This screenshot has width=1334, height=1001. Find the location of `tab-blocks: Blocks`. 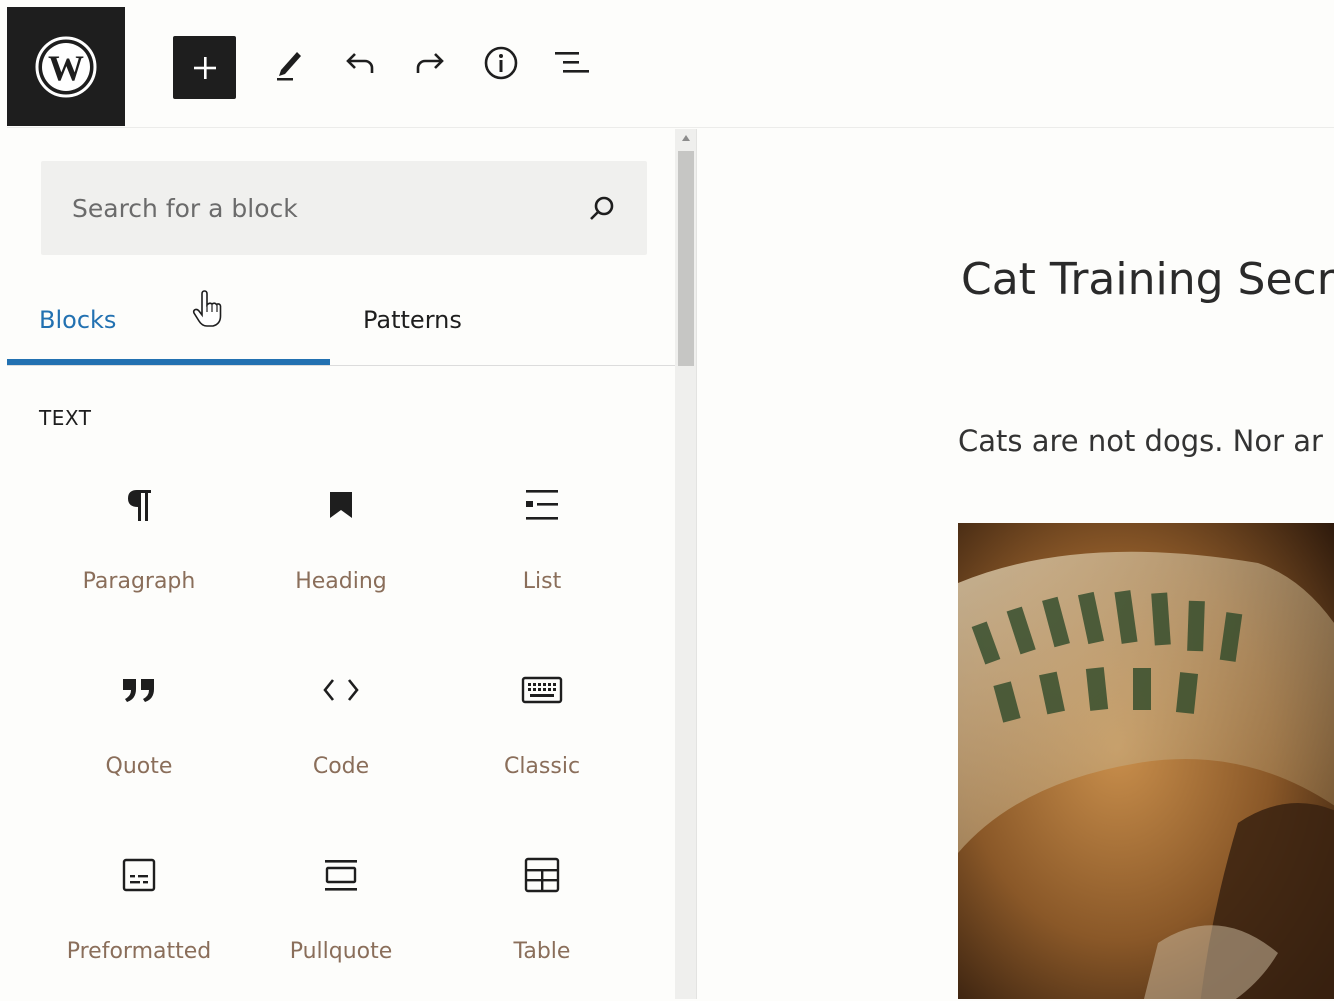

tab-blocks: Blocks is located at coordinates (77, 325).